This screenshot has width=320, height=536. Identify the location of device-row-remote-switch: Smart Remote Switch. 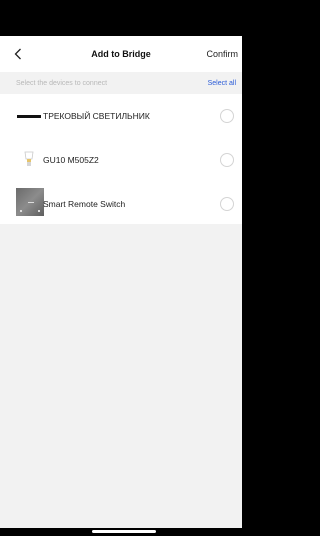
(121, 204).